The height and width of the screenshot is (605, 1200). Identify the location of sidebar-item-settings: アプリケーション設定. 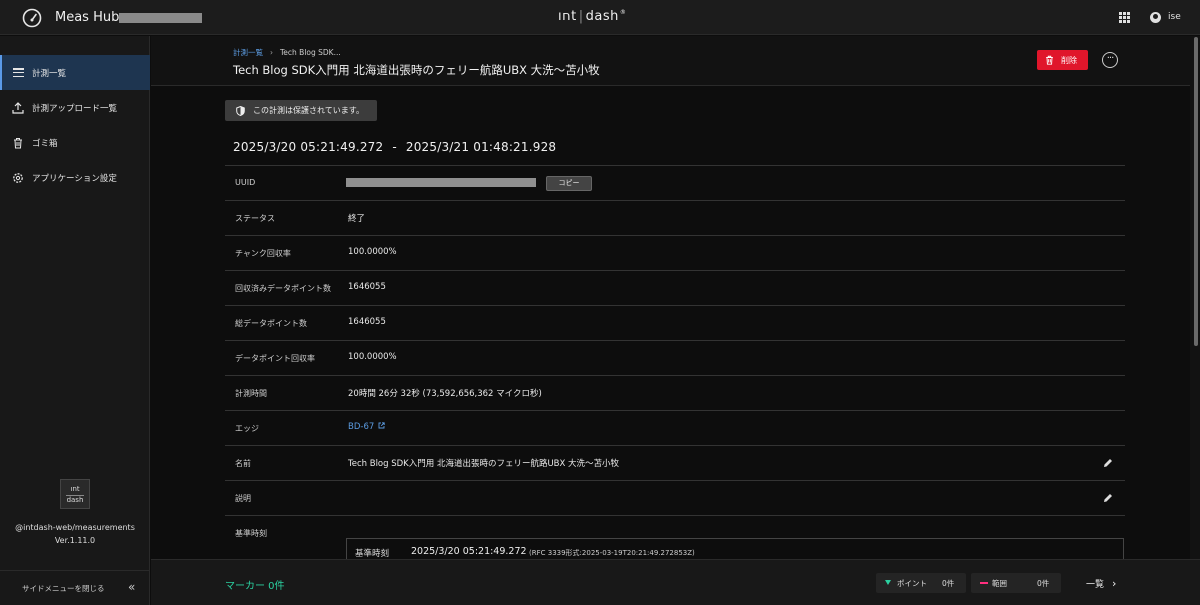
(75, 177).